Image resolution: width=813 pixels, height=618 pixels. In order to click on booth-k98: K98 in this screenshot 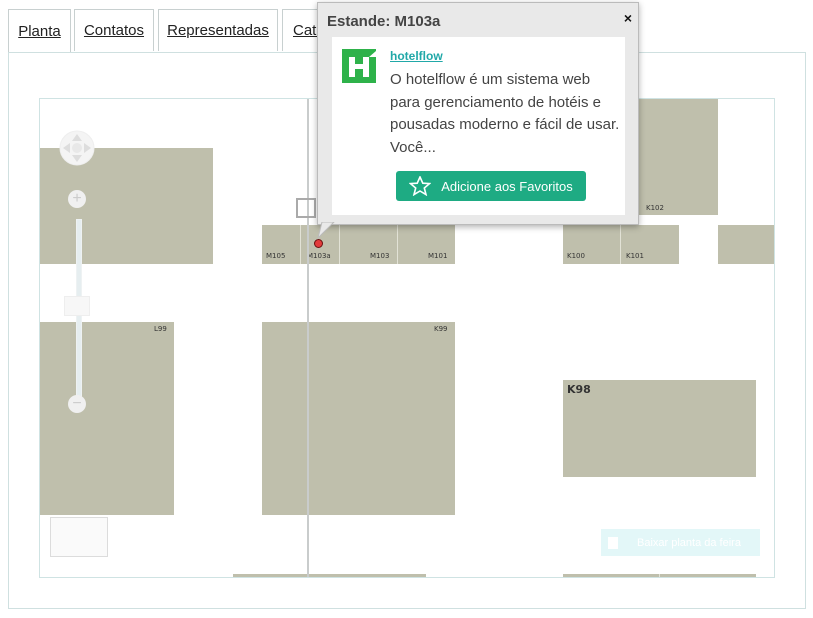, I will do `click(659, 428)`.